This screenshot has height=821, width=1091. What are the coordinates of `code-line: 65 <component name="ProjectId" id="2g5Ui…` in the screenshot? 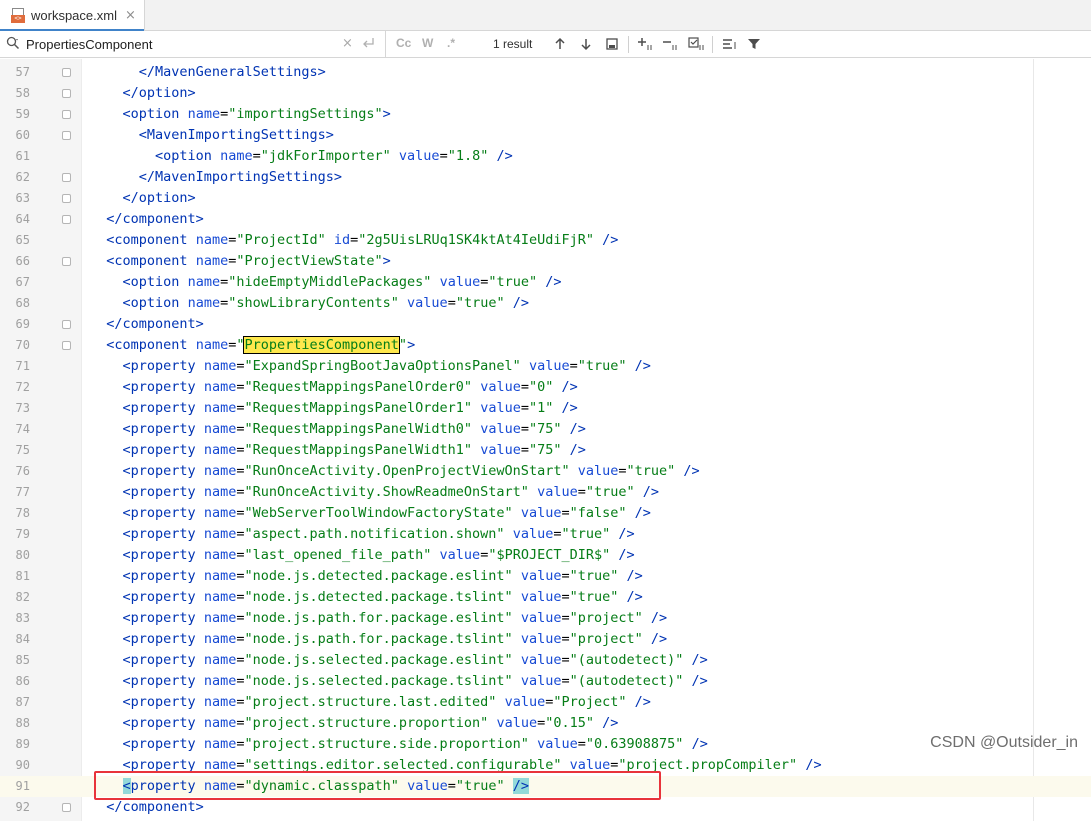 It's located at (545, 240).